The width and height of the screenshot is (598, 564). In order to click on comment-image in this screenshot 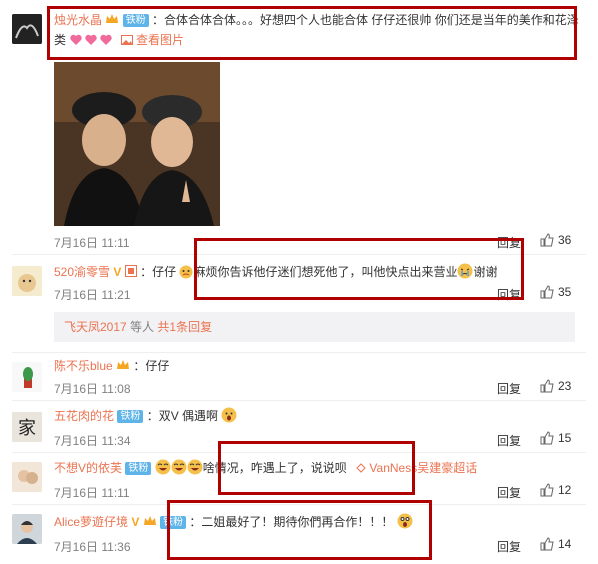, I will do `click(137, 144)`.